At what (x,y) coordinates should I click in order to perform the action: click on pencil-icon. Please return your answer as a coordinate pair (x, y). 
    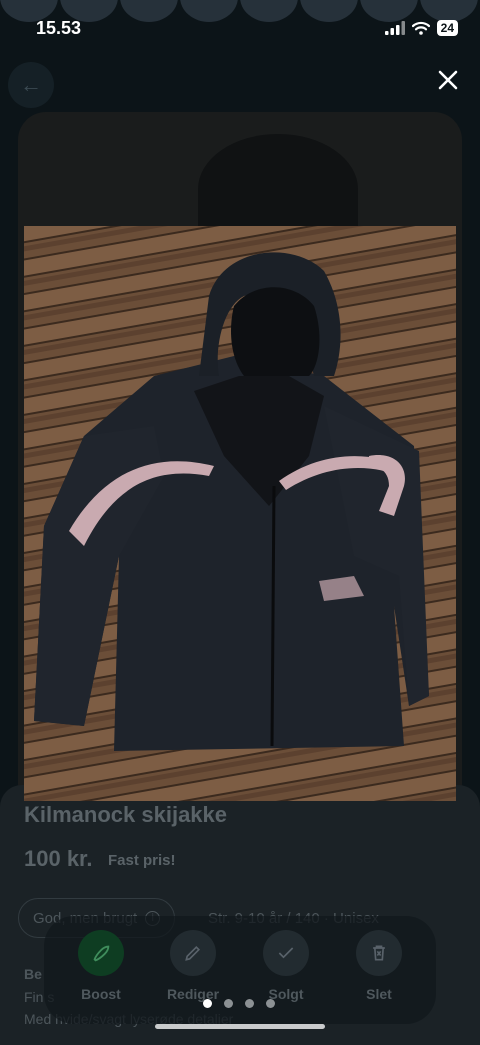
    Looking at the image, I should click on (193, 953).